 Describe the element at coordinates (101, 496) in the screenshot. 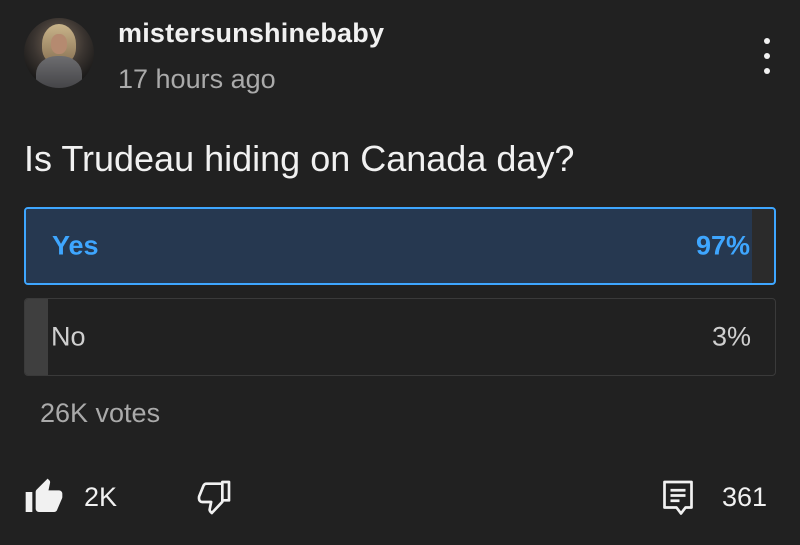

I see `like-count: 2K` at that location.